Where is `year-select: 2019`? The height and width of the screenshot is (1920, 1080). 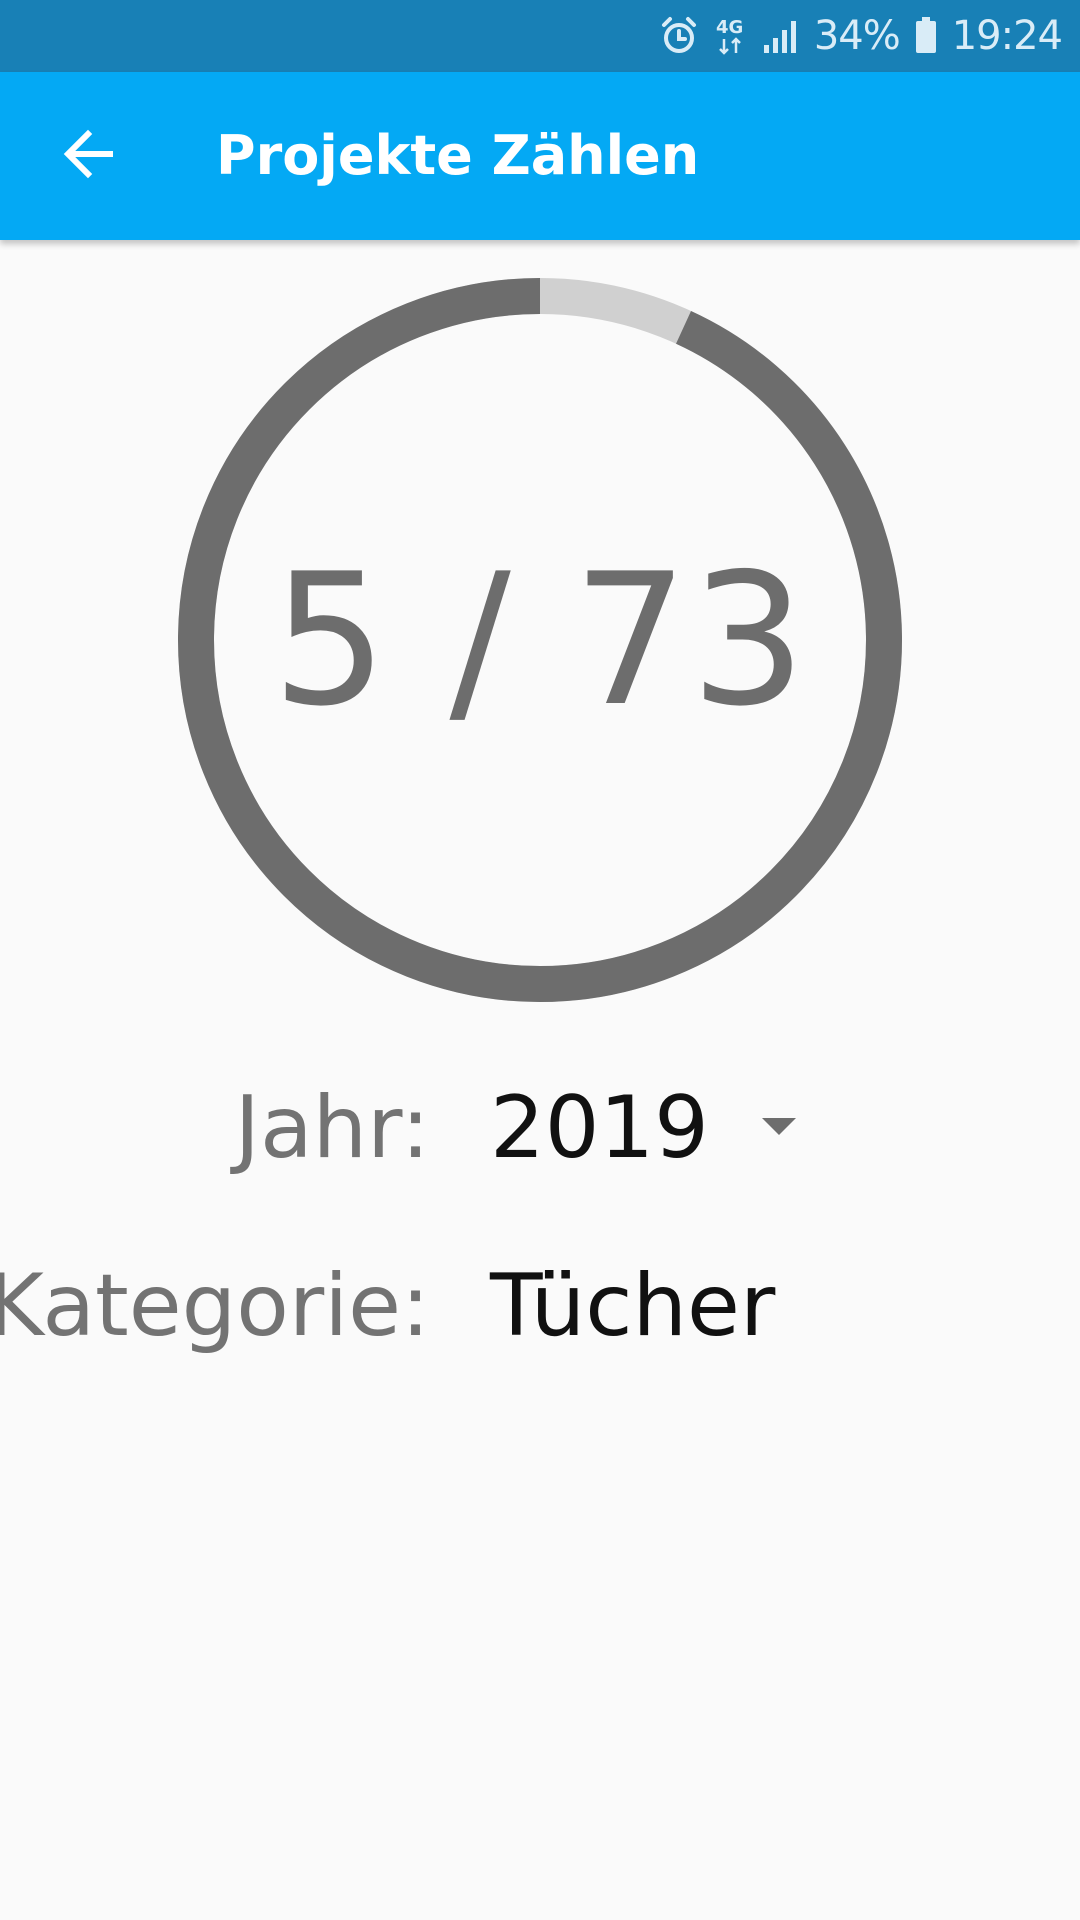
year-select: 2019 is located at coordinates (645, 1130).